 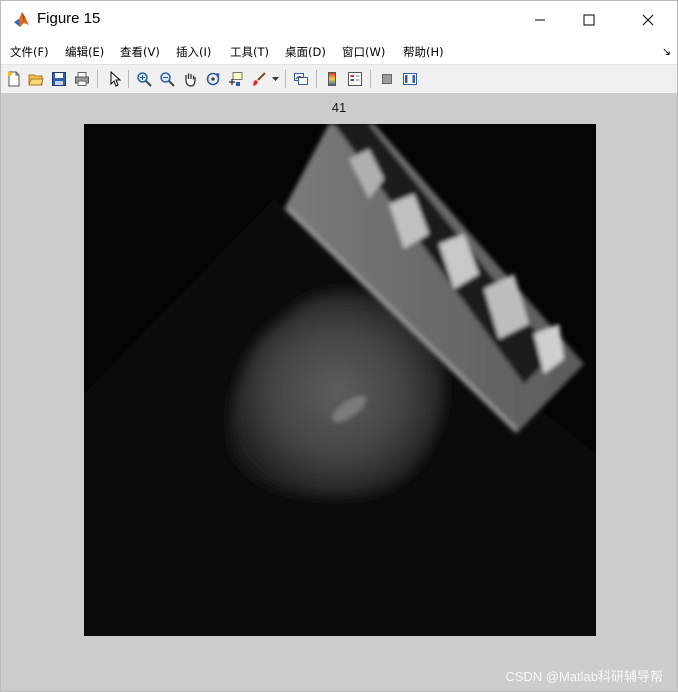 I want to click on menu-view: 查看(V), so click(x=140, y=52).